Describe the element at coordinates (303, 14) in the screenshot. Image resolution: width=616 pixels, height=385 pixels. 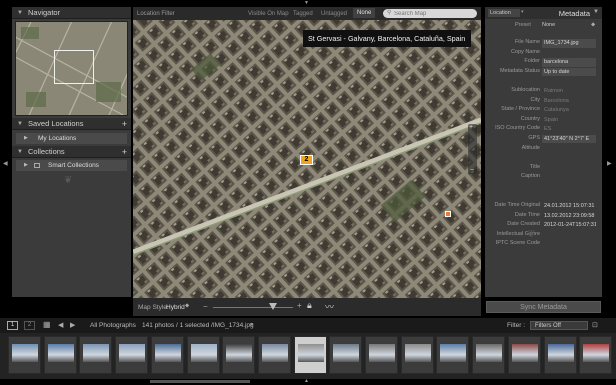
I see `filter-tagged: Tagged` at that location.